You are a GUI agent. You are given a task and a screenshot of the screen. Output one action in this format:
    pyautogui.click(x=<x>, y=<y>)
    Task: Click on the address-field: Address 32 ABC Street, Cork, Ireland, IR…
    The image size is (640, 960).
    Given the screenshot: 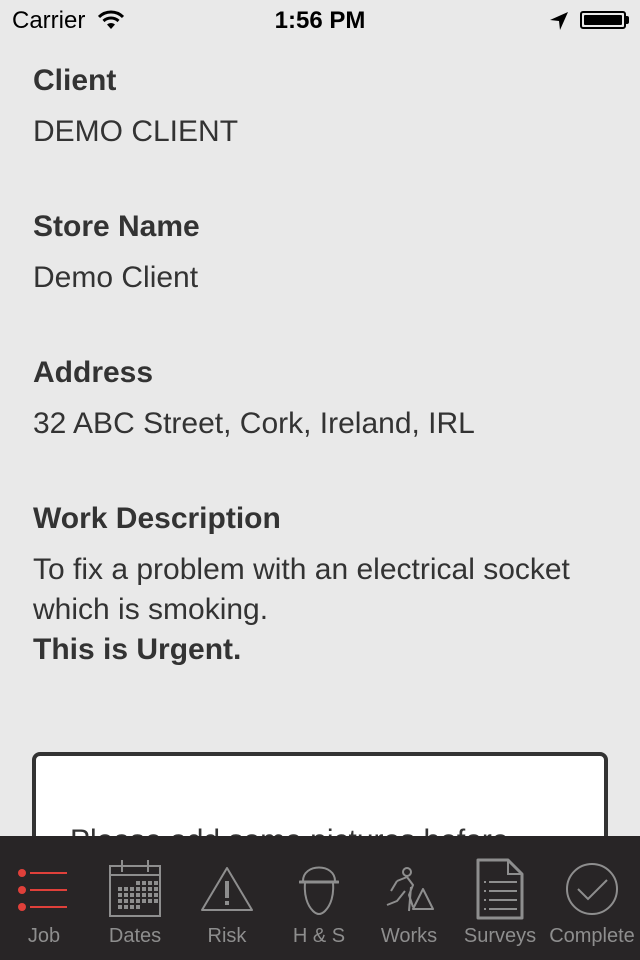 What is the action you would take?
    pyautogui.click(x=254, y=397)
    